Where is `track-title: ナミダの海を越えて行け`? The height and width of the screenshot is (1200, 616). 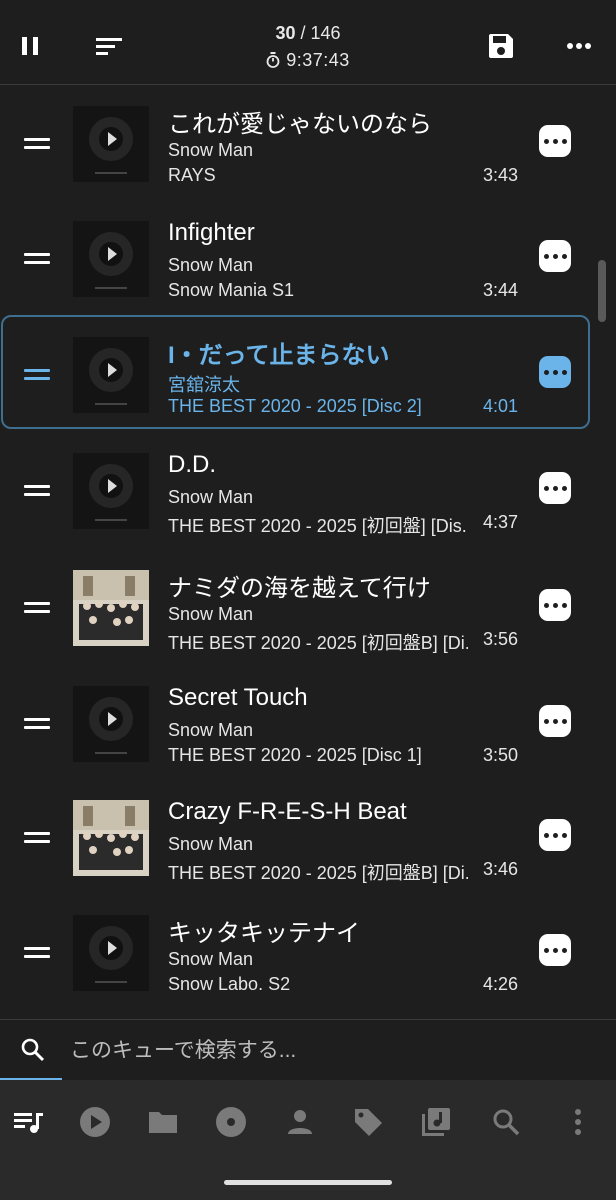 track-title: ナミダの海を越えて行け is located at coordinates (299, 588).